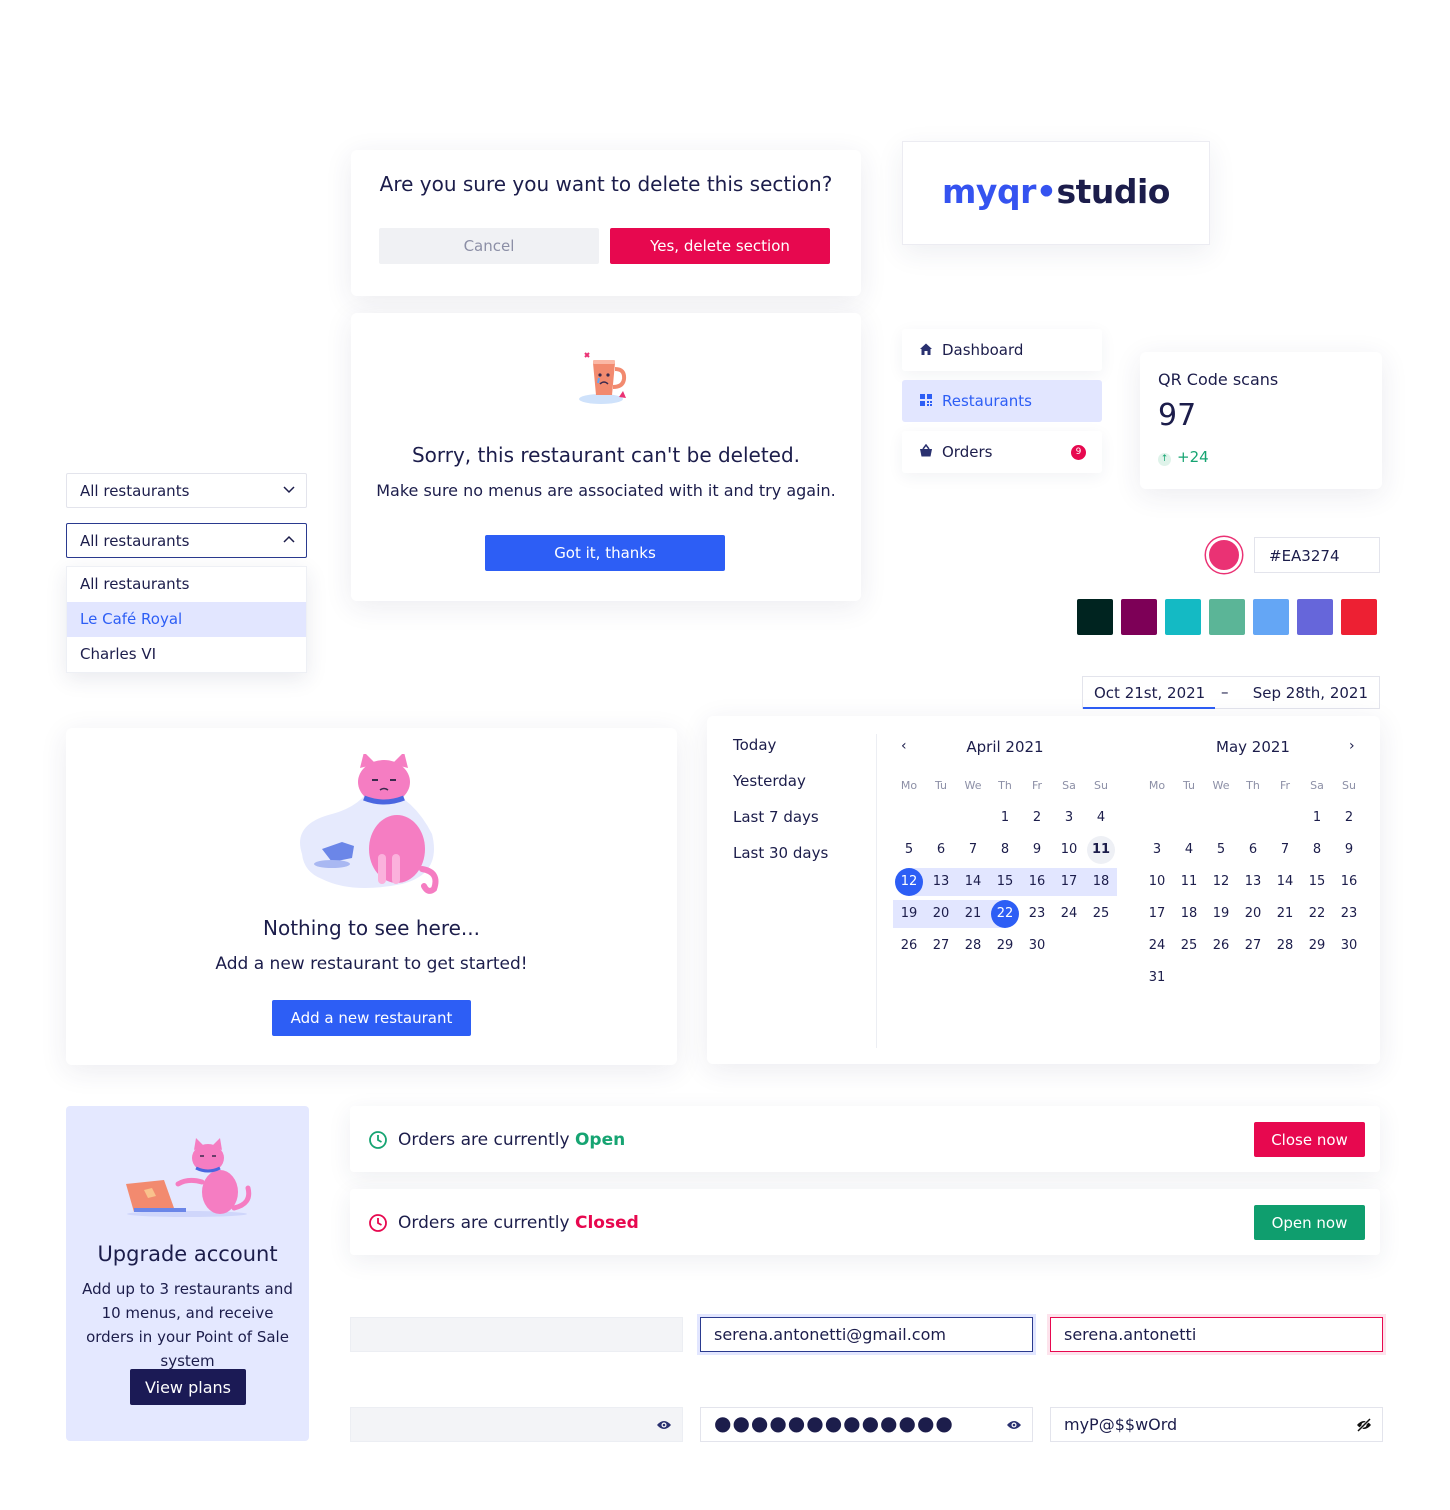  Describe the element at coordinates (186, 584) in the screenshot. I see `dropdown-option: All restaurants` at that location.